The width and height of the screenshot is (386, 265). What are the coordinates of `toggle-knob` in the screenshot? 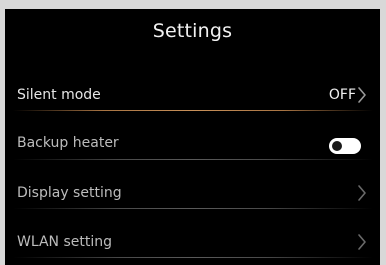 It's located at (337, 146).